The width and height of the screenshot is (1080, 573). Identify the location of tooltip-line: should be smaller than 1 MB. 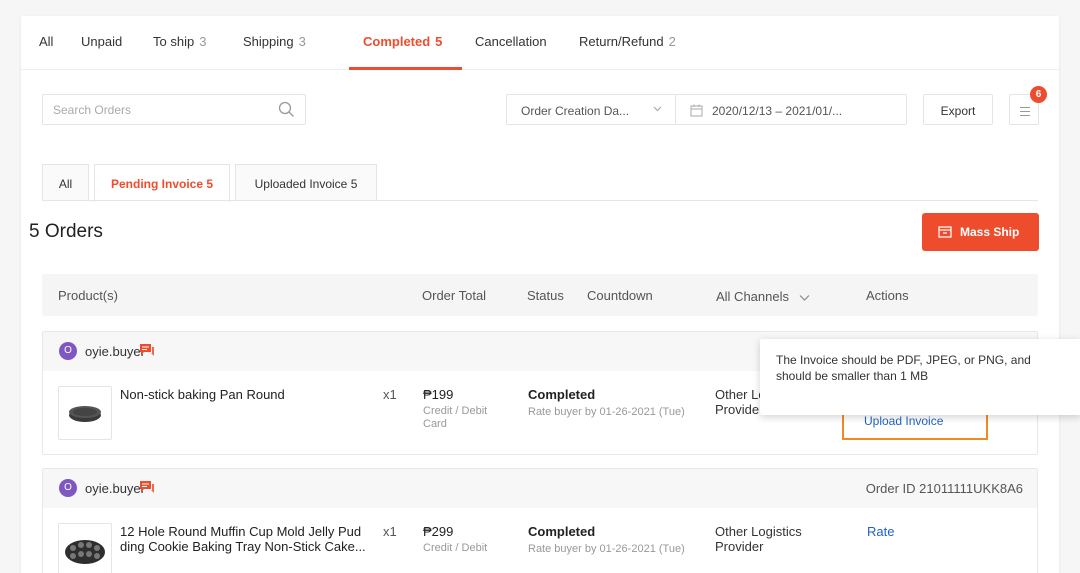
(852, 376).